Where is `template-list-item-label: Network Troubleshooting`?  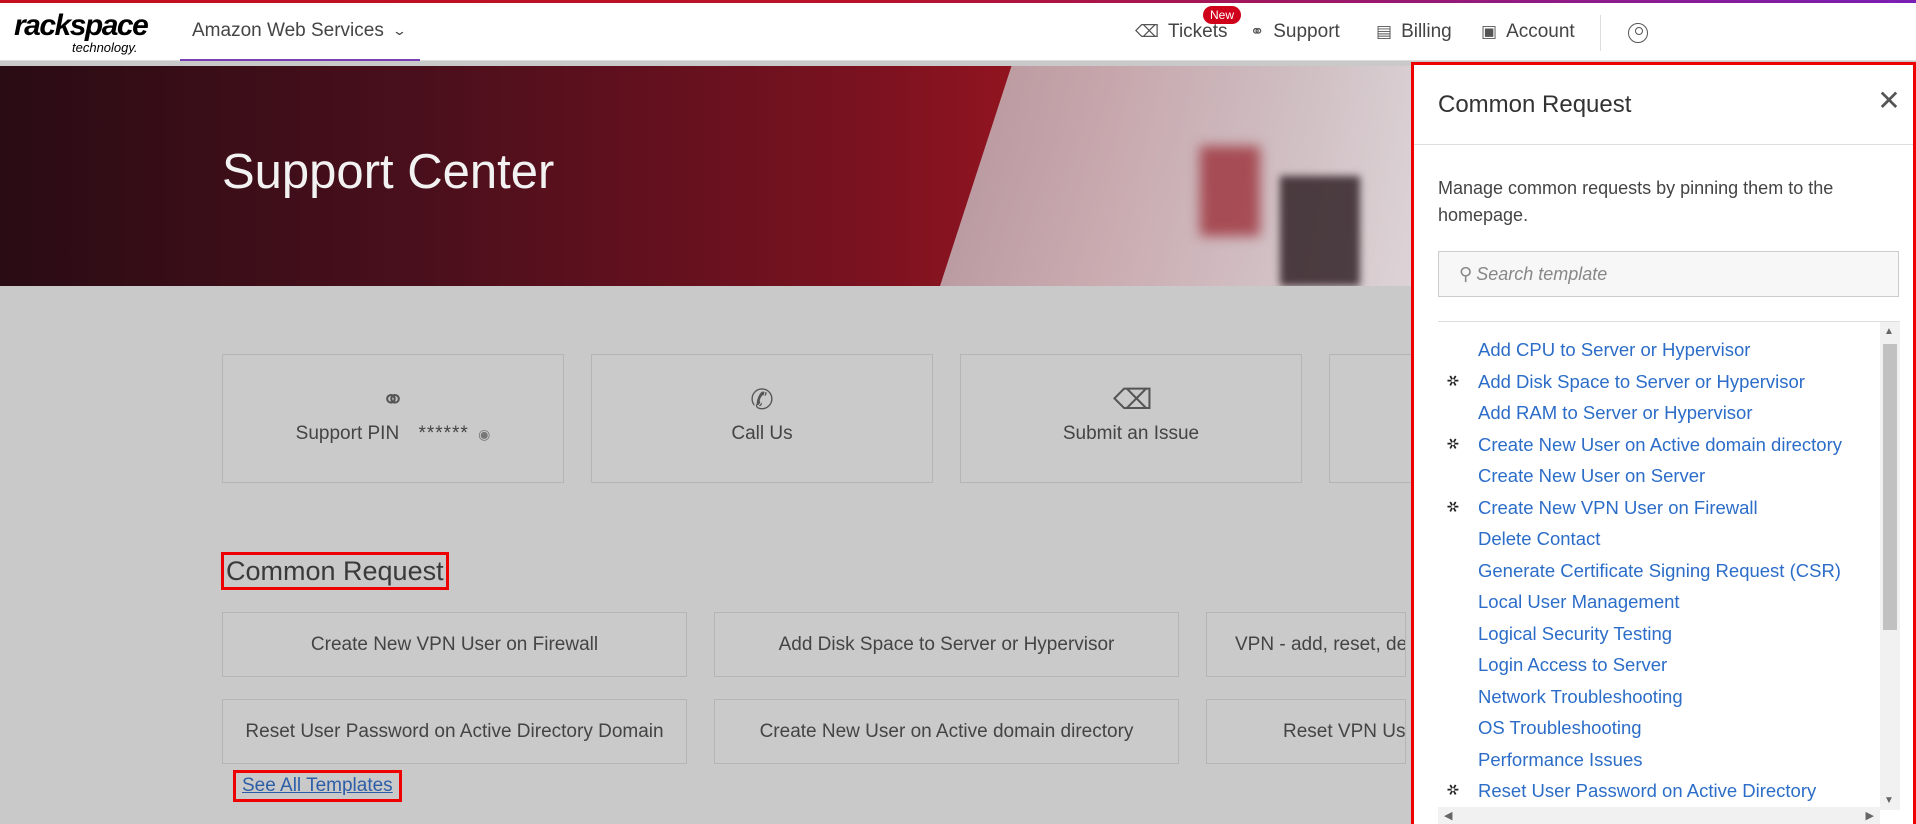
template-list-item-label: Network Troubleshooting is located at coordinates (1580, 696).